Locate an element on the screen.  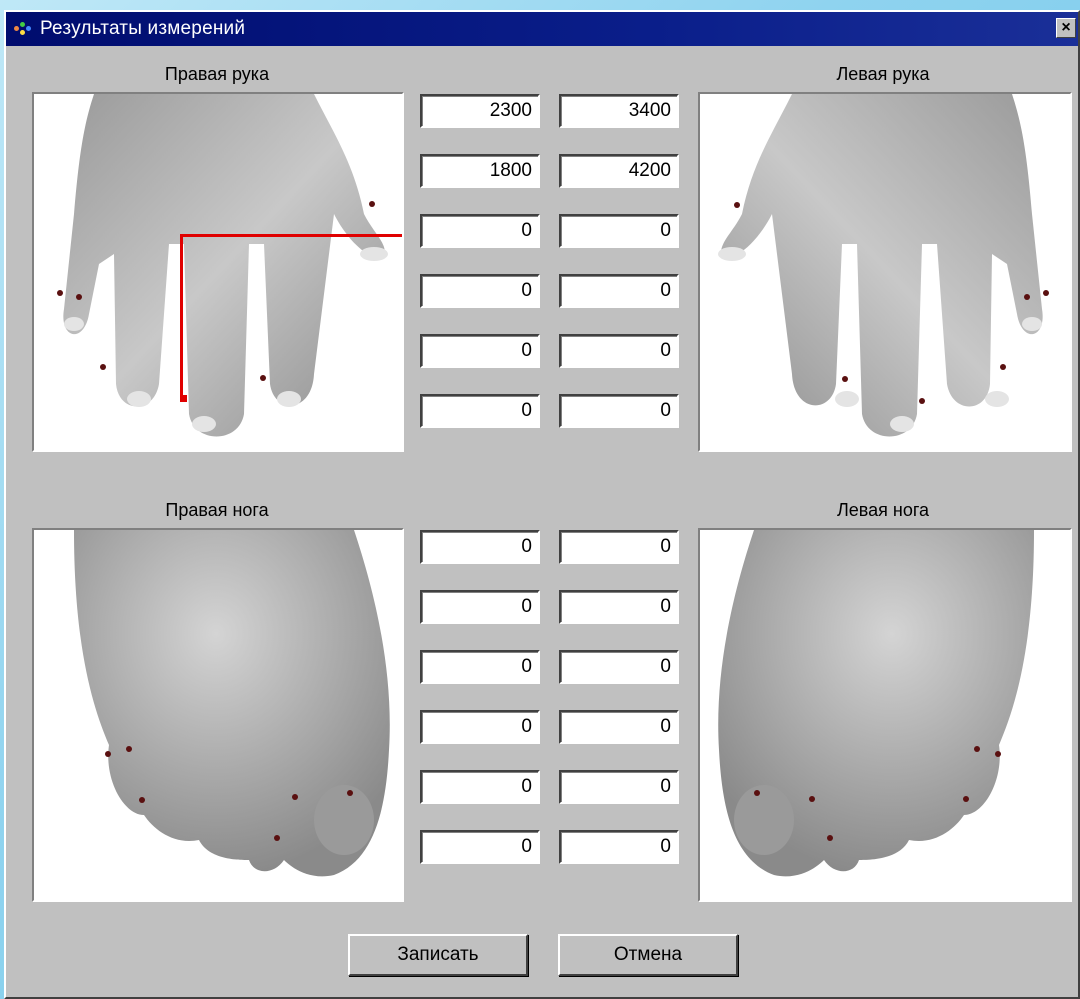
left-foot-illustration is located at coordinates (876, 703).